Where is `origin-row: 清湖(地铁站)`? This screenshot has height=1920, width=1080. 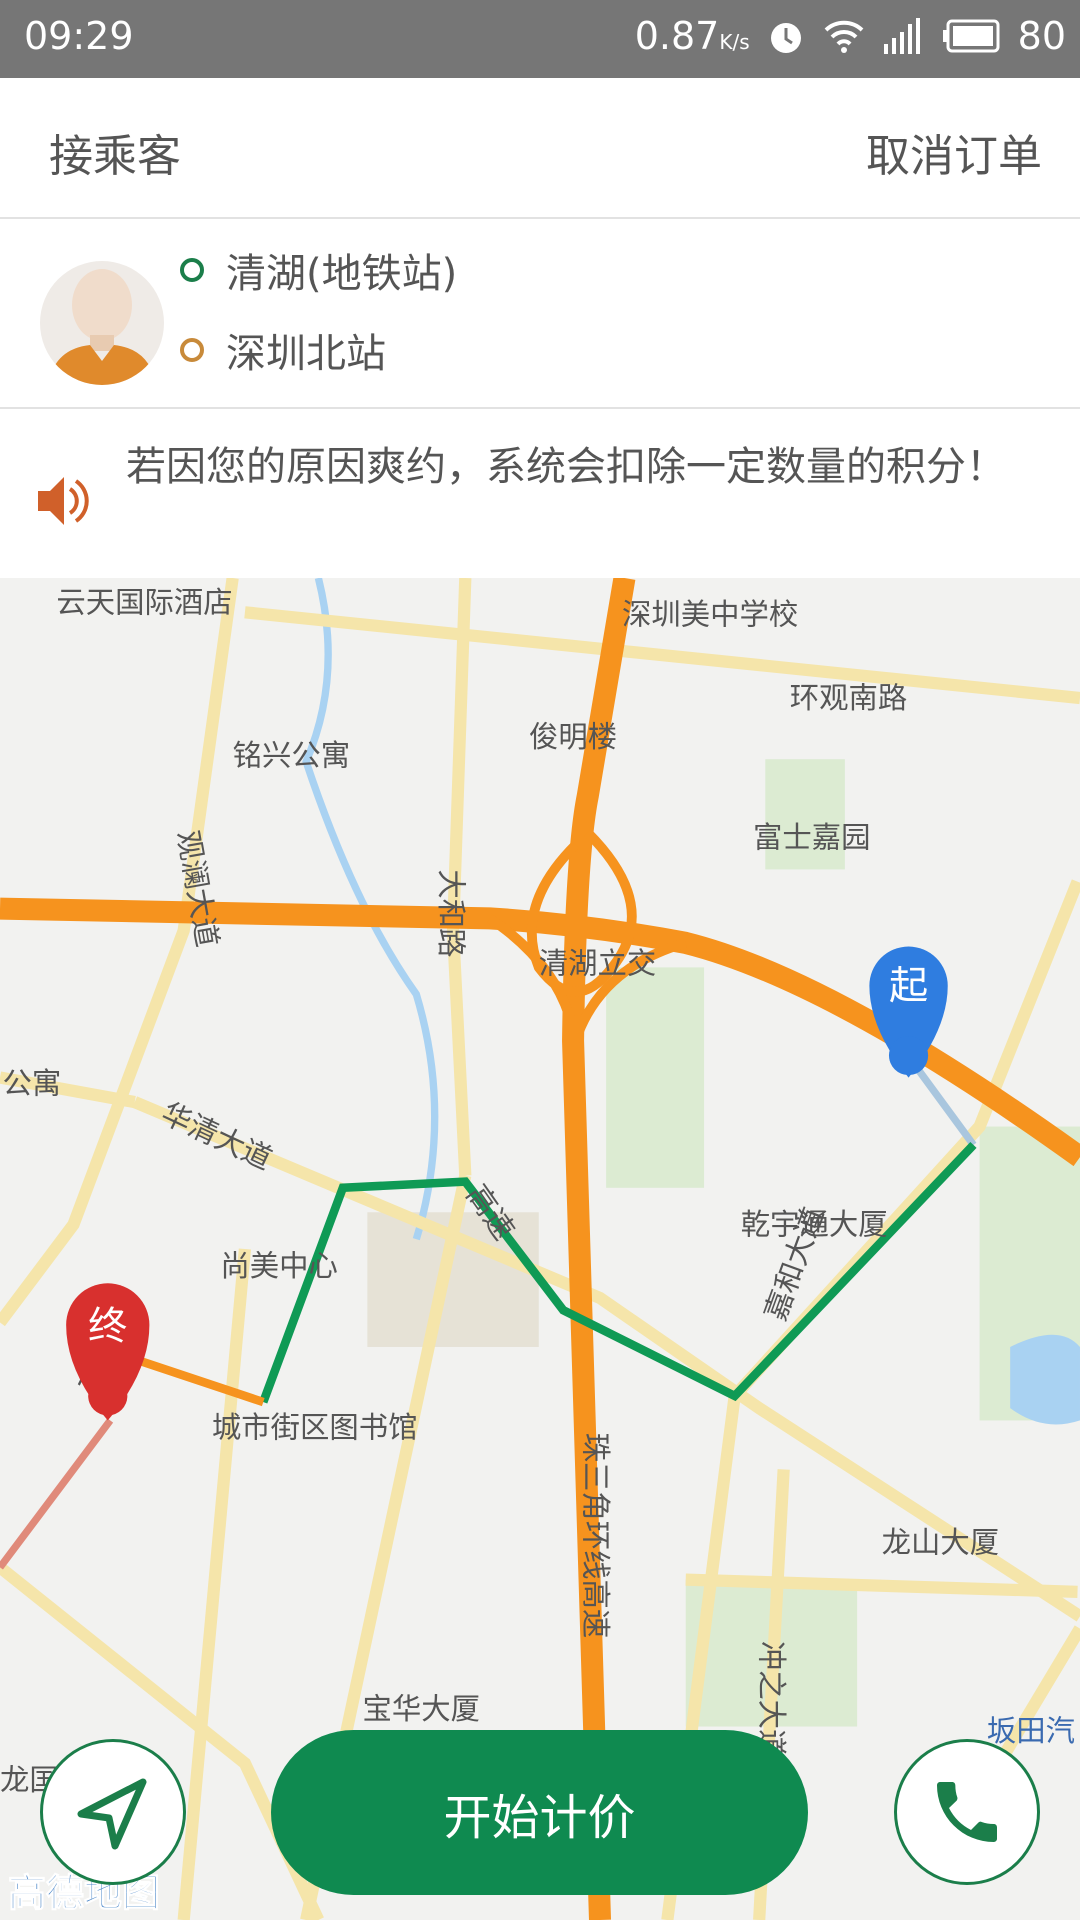 origin-row: 清湖(地铁站) is located at coordinates (318, 270).